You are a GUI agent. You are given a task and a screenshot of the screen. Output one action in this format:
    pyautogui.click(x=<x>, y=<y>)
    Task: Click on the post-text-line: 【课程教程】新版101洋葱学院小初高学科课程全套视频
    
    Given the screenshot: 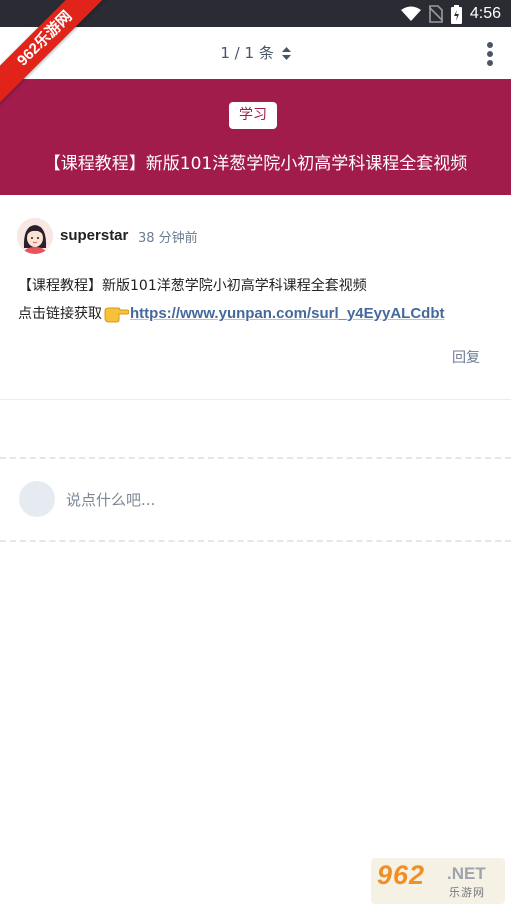 What is the action you would take?
    pyautogui.click(x=192, y=286)
    